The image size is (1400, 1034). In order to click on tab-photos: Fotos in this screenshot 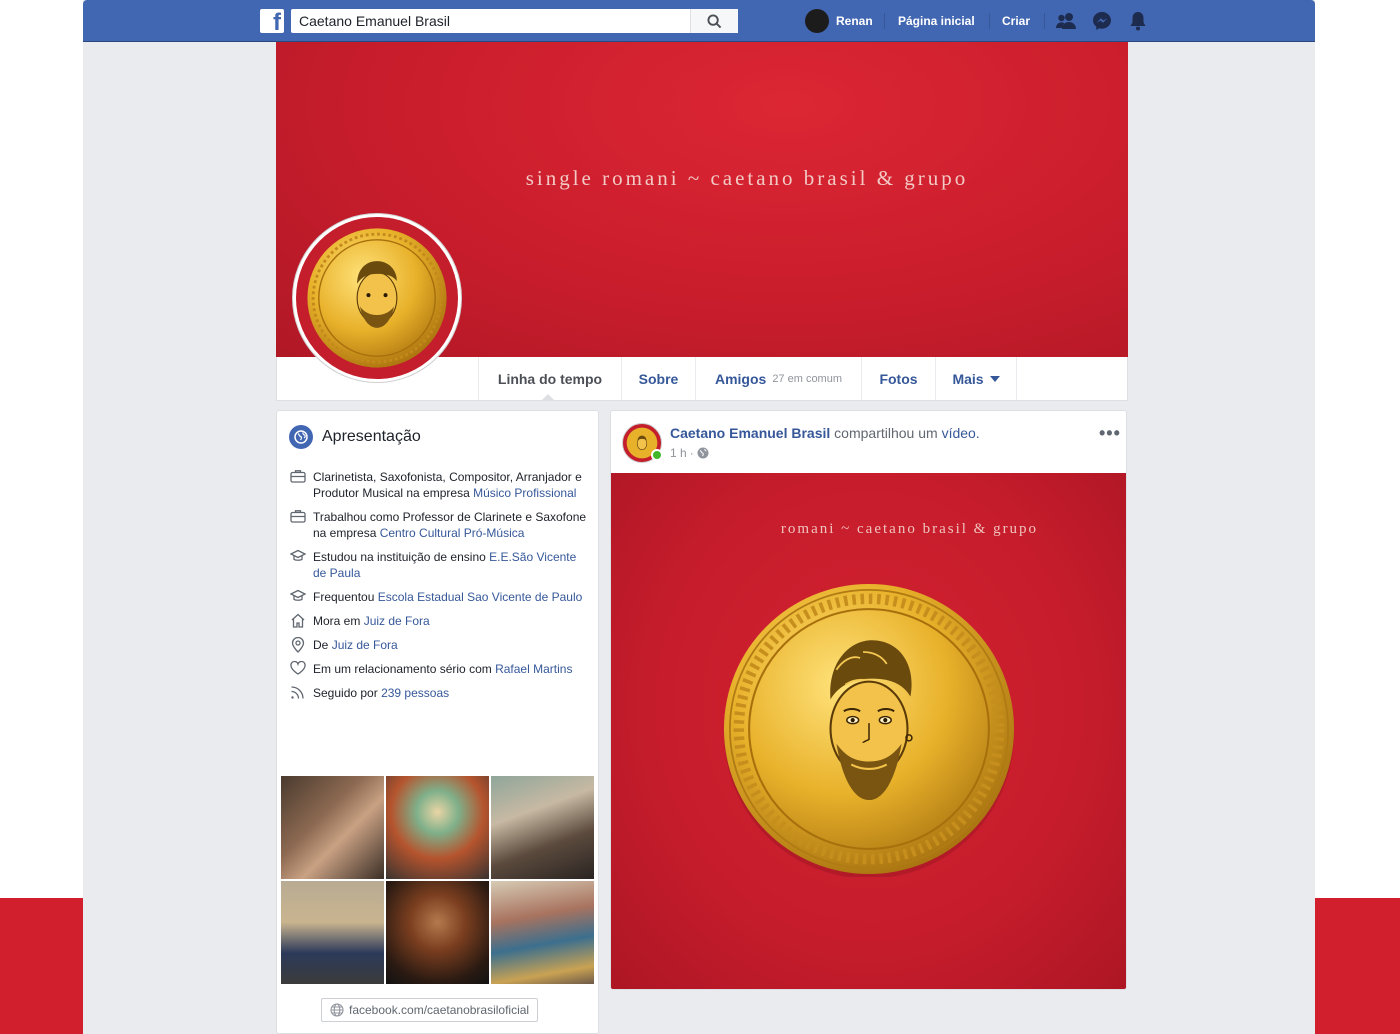, I will do `click(898, 378)`.